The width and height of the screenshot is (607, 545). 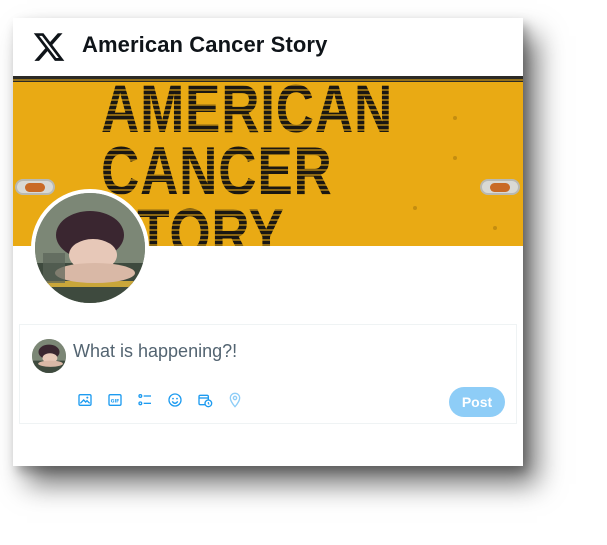 I want to click on compose-avatar, so click(x=49, y=356).